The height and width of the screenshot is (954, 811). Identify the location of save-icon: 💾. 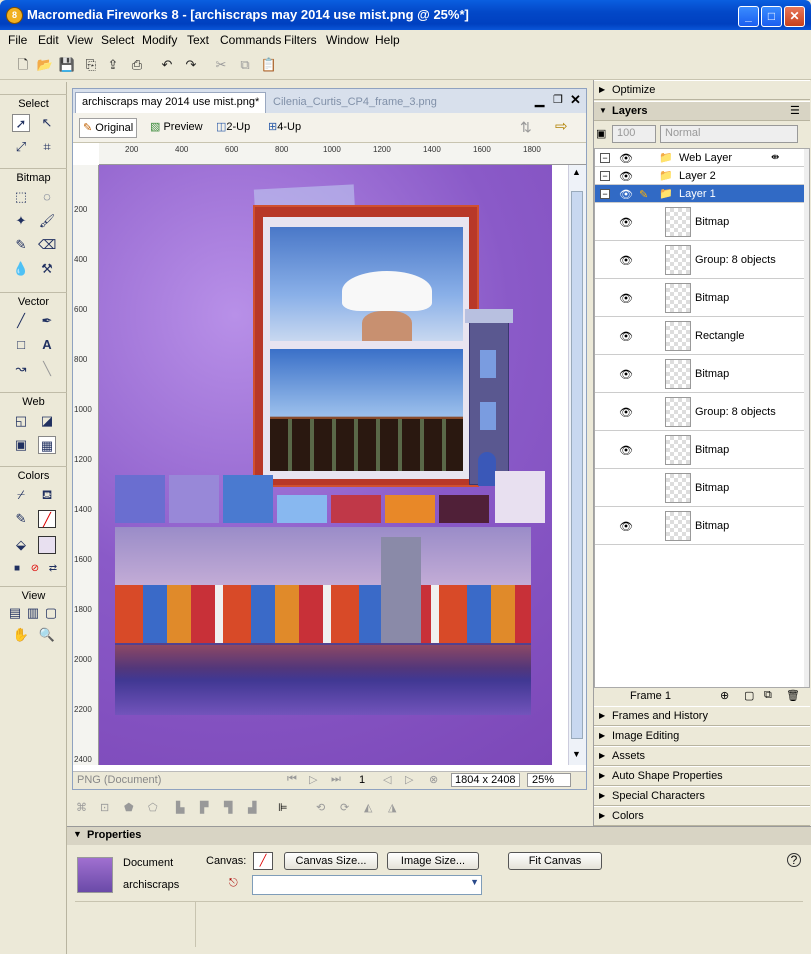
(67, 65).